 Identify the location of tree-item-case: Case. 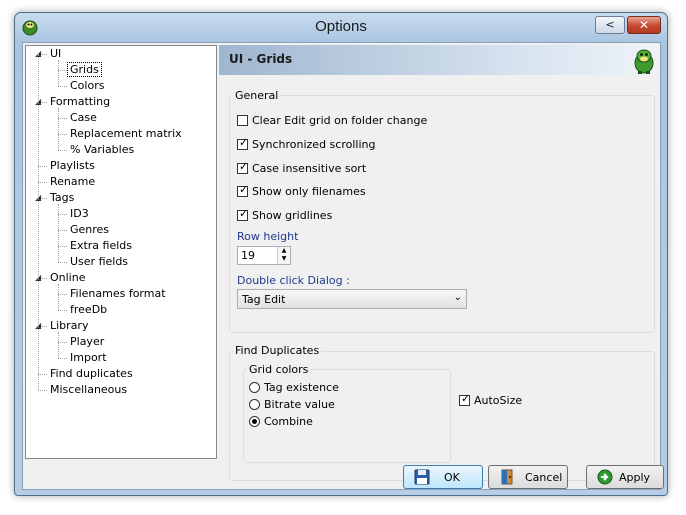
(83, 118).